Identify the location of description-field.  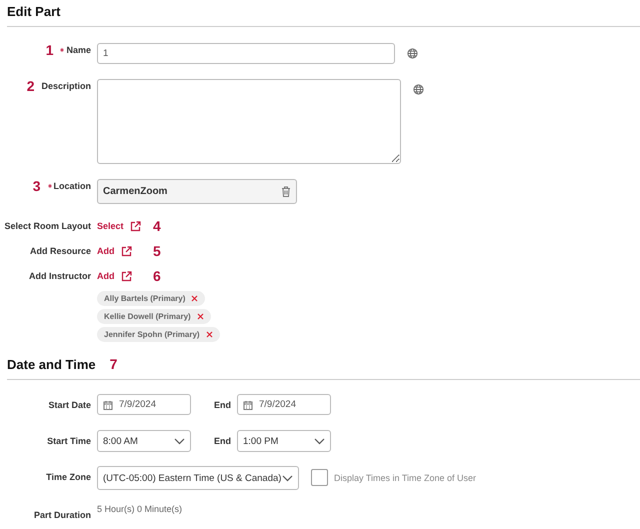
(249, 121).